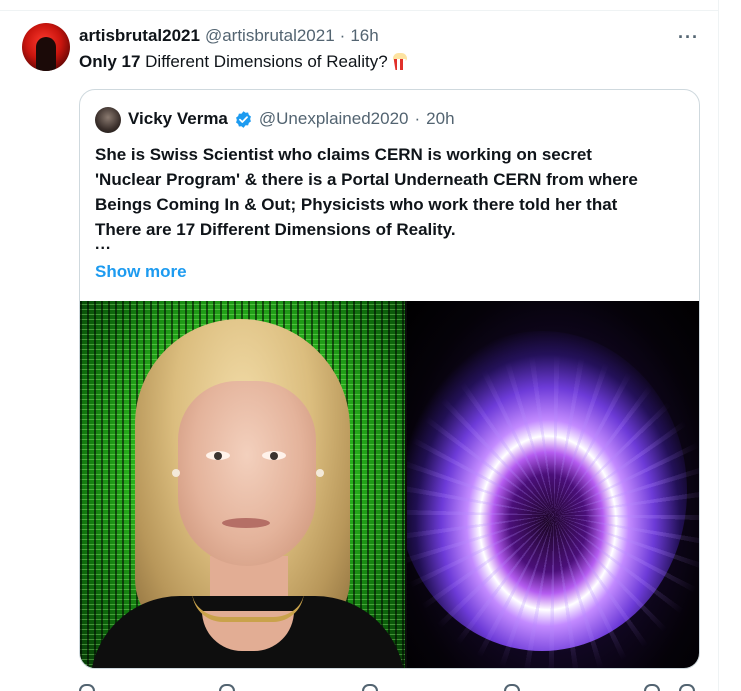 The height and width of the screenshot is (691, 741). I want to click on tweet-text-bold: Only 17, so click(110, 61).